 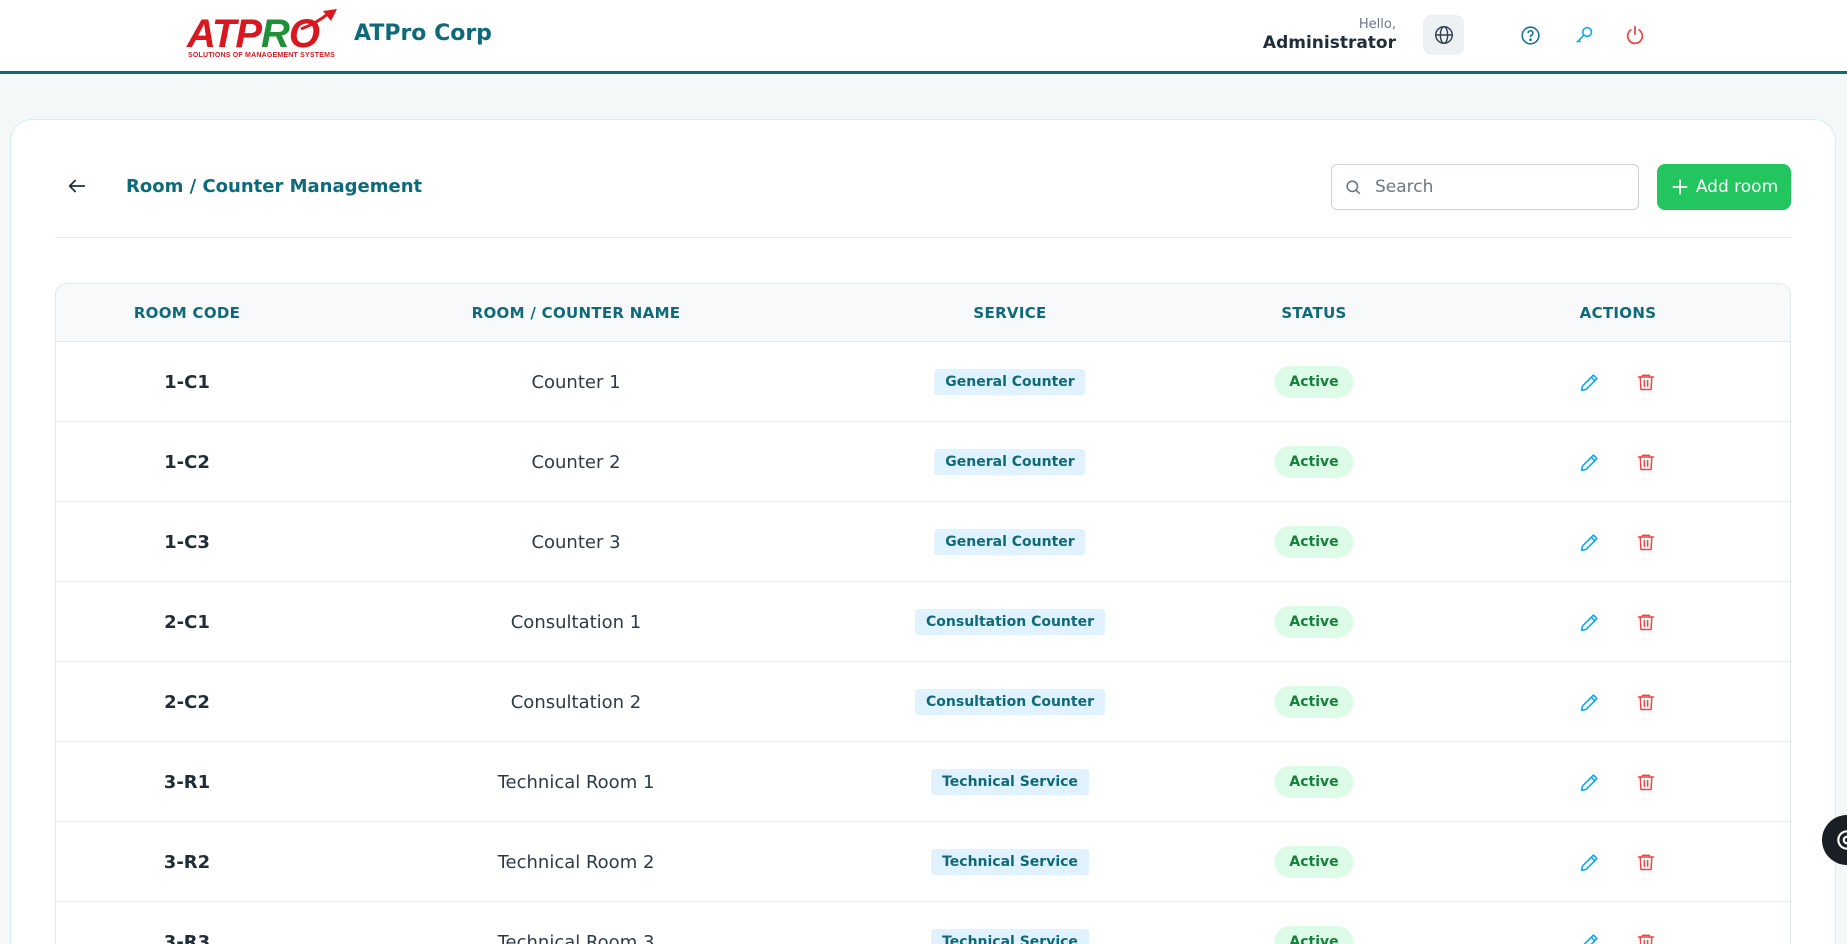 I want to click on room-code-cell: 2-C2, so click(x=187, y=702).